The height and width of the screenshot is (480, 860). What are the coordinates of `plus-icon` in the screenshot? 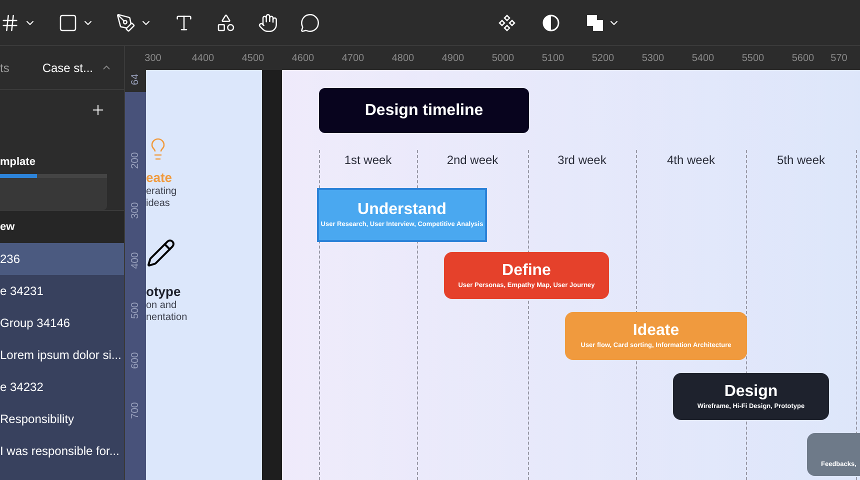 It's located at (98, 110).